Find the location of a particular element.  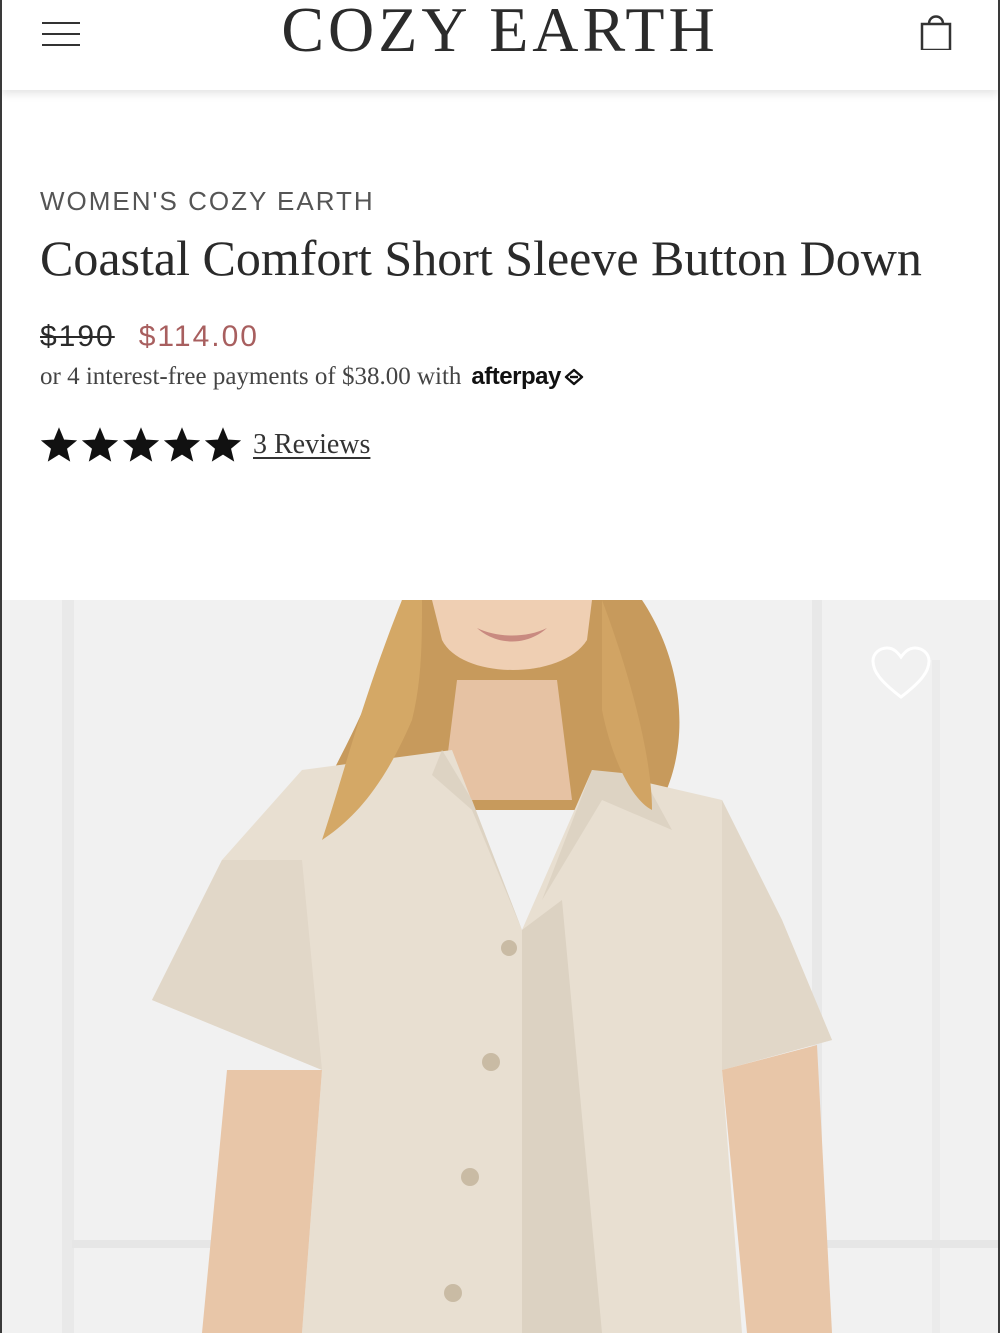

shopping-bag-icon is located at coordinates (936, 33).